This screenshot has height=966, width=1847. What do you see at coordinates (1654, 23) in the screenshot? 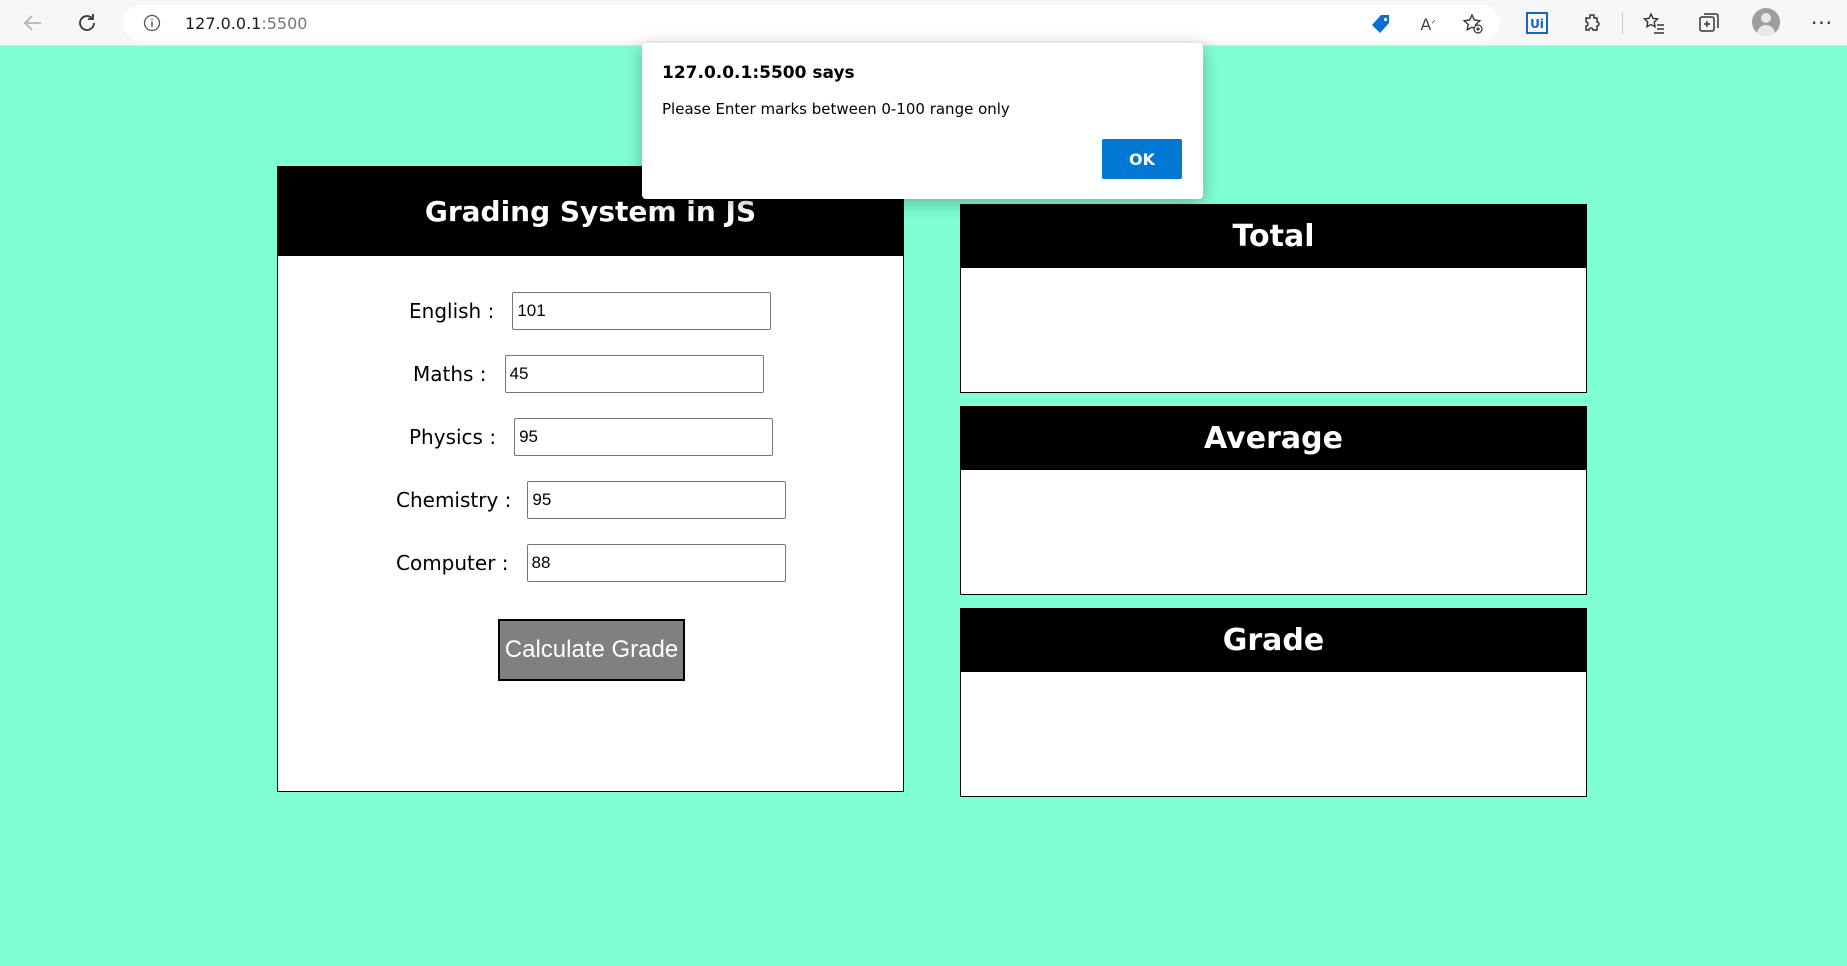
I see `favorites-icon` at bounding box center [1654, 23].